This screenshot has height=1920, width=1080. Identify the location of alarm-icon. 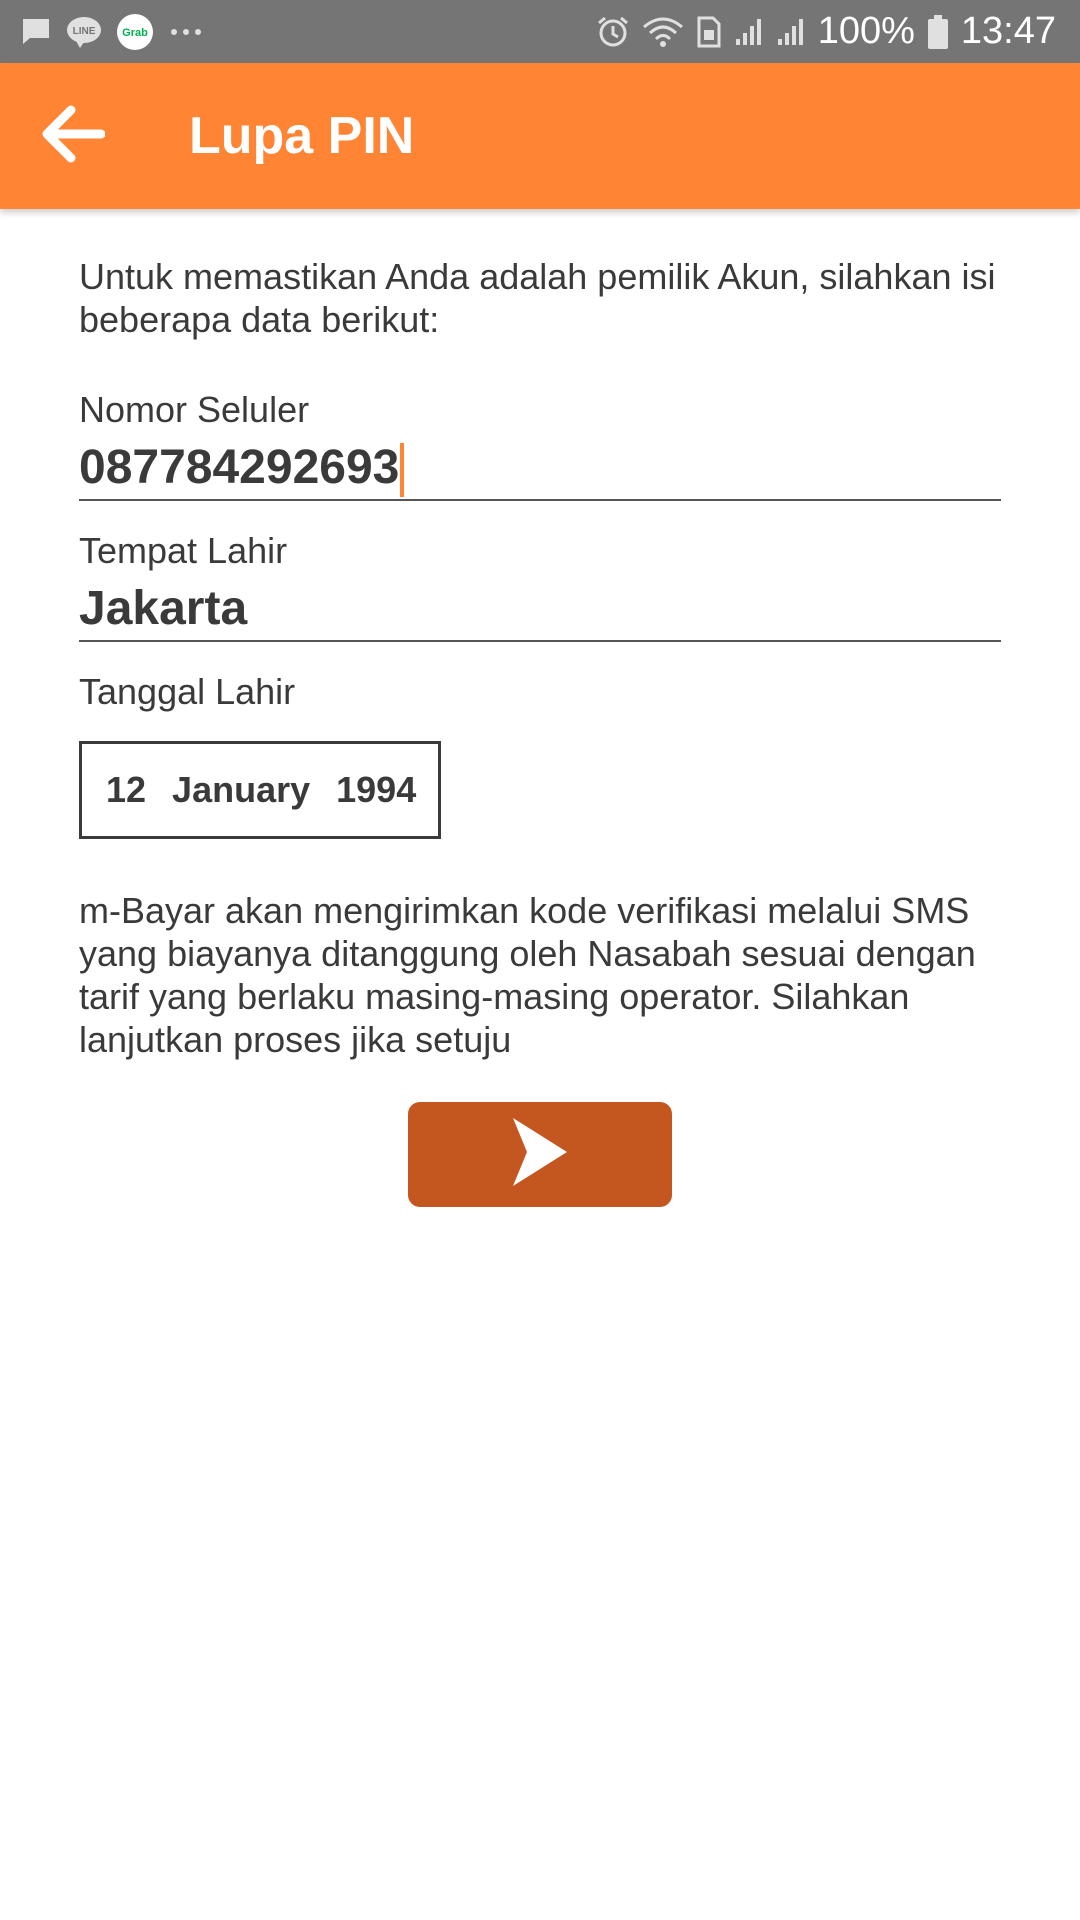
(613, 32).